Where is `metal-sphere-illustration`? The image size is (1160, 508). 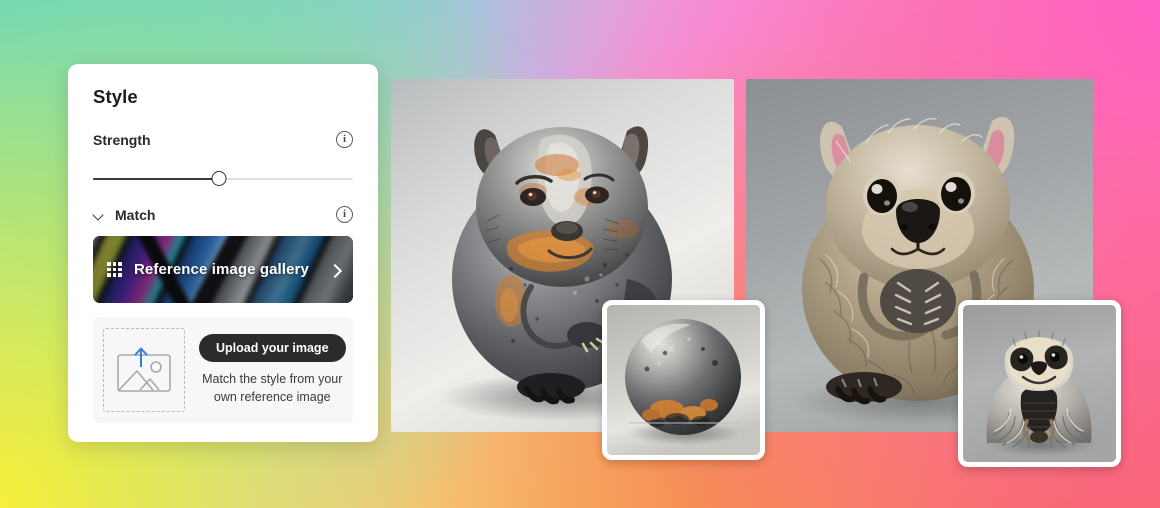 metal-sphere-illustration is located at coordinates (683, 380).